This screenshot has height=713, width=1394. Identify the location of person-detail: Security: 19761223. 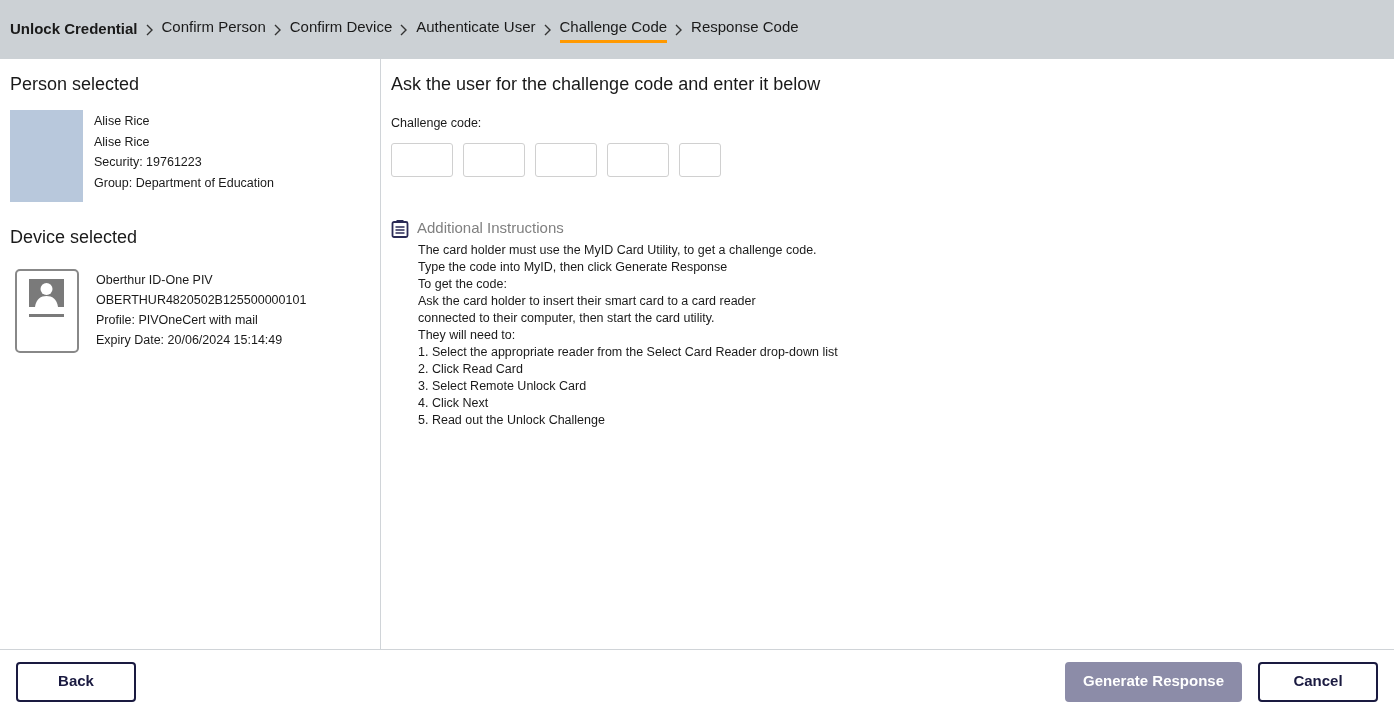
(148, 162).